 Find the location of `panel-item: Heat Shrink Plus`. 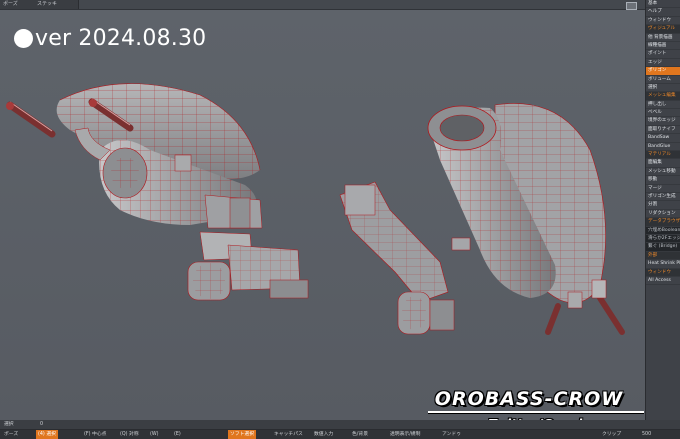

panel-item: Heat Shrink Plus is located at coordinates (663, 264).